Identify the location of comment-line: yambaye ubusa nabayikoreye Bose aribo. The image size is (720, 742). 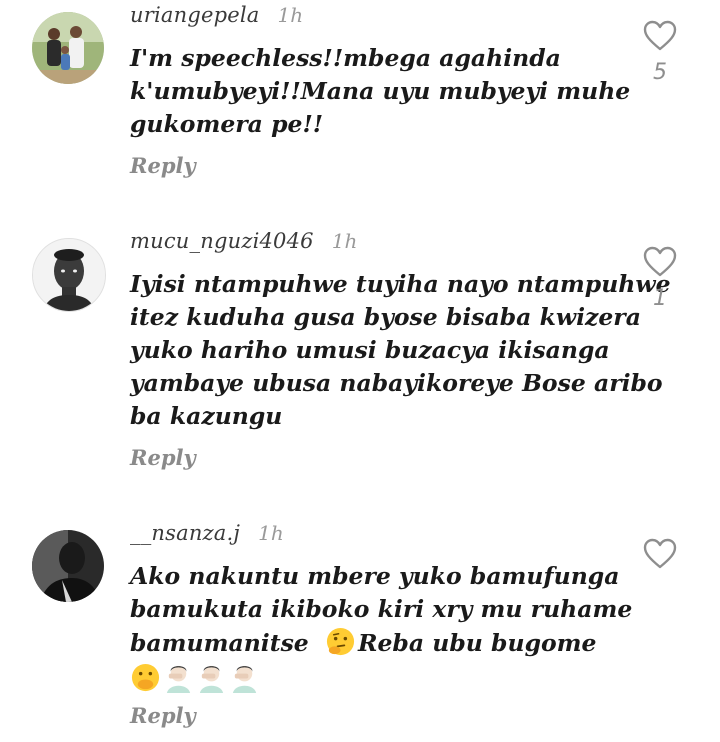
(396, 383).